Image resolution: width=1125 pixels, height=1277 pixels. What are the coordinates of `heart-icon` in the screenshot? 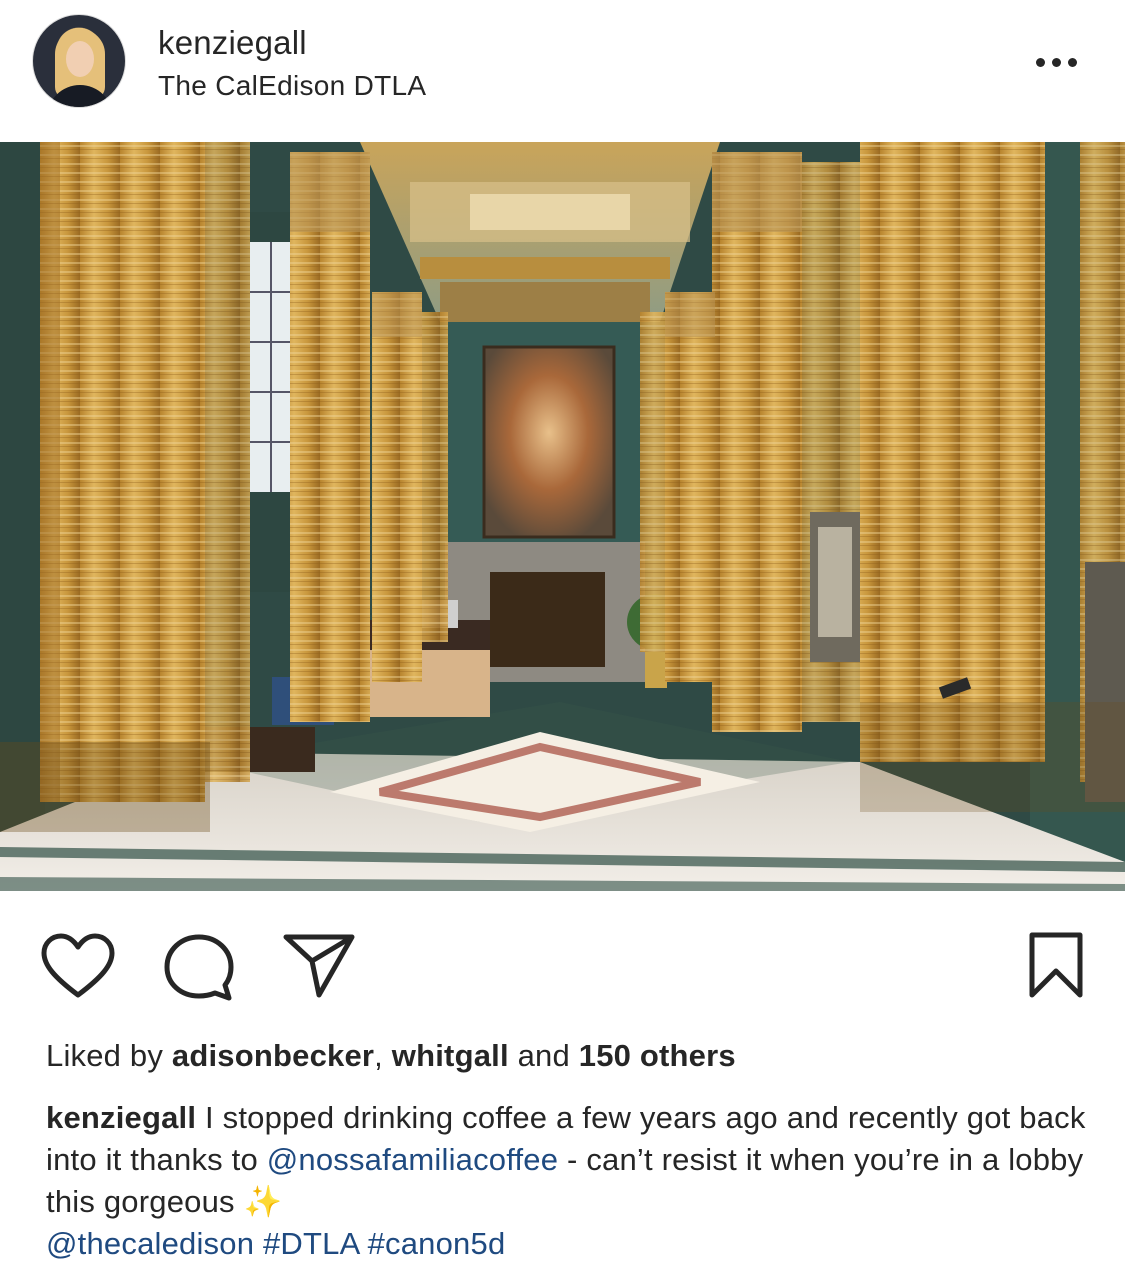 It's located at (78, 966).